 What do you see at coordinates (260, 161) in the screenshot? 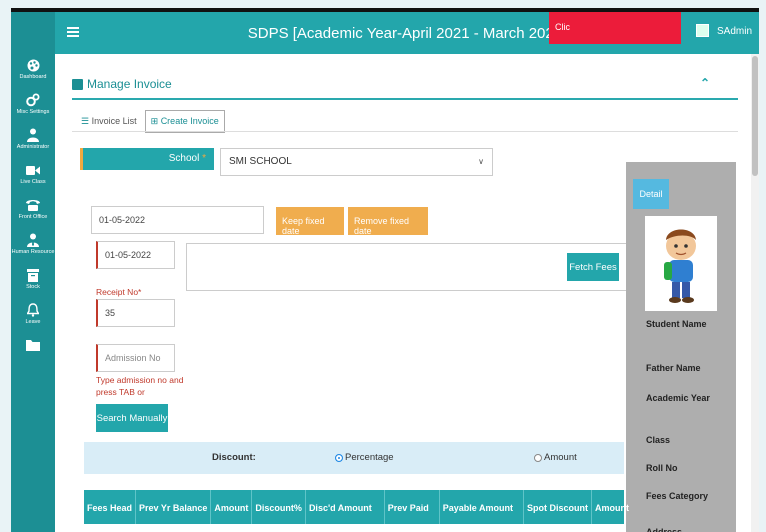
I see `school-select-value: SMI SCHOOL` at bounding box center [260, 161].